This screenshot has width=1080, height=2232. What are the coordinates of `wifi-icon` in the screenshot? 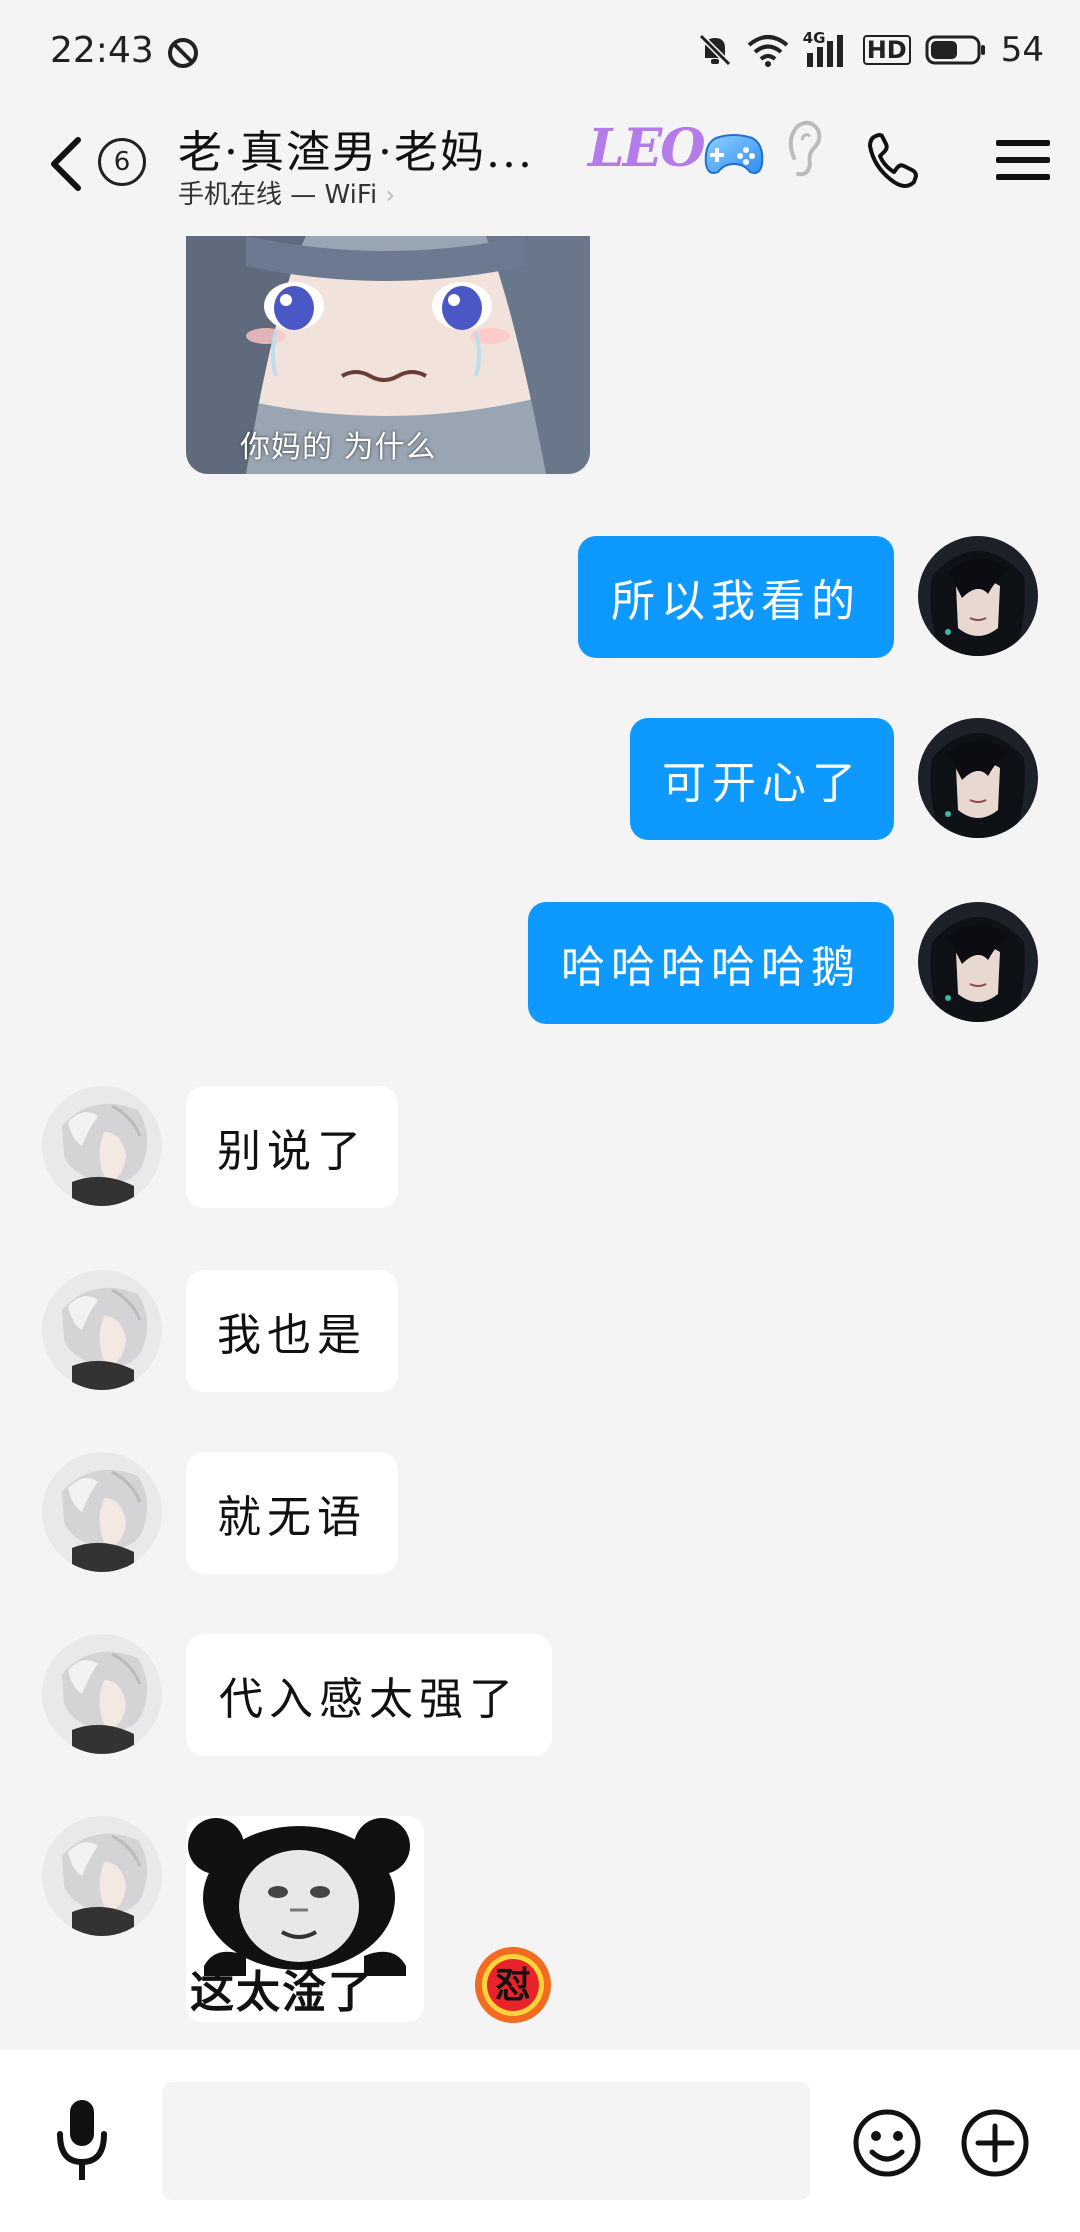 It's located at (768, 51).